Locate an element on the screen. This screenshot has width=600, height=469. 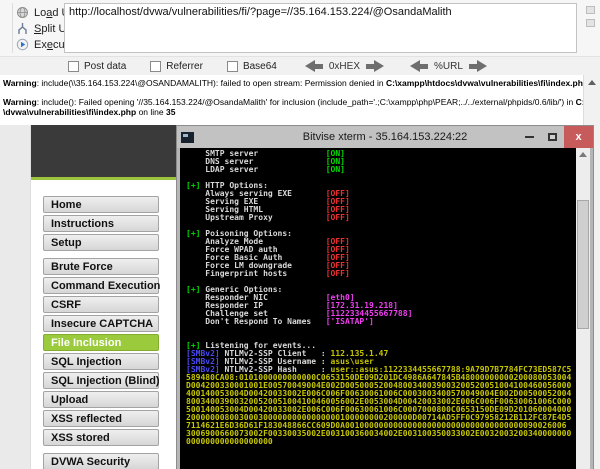
maximize-button is located at coordinates (552, 137).